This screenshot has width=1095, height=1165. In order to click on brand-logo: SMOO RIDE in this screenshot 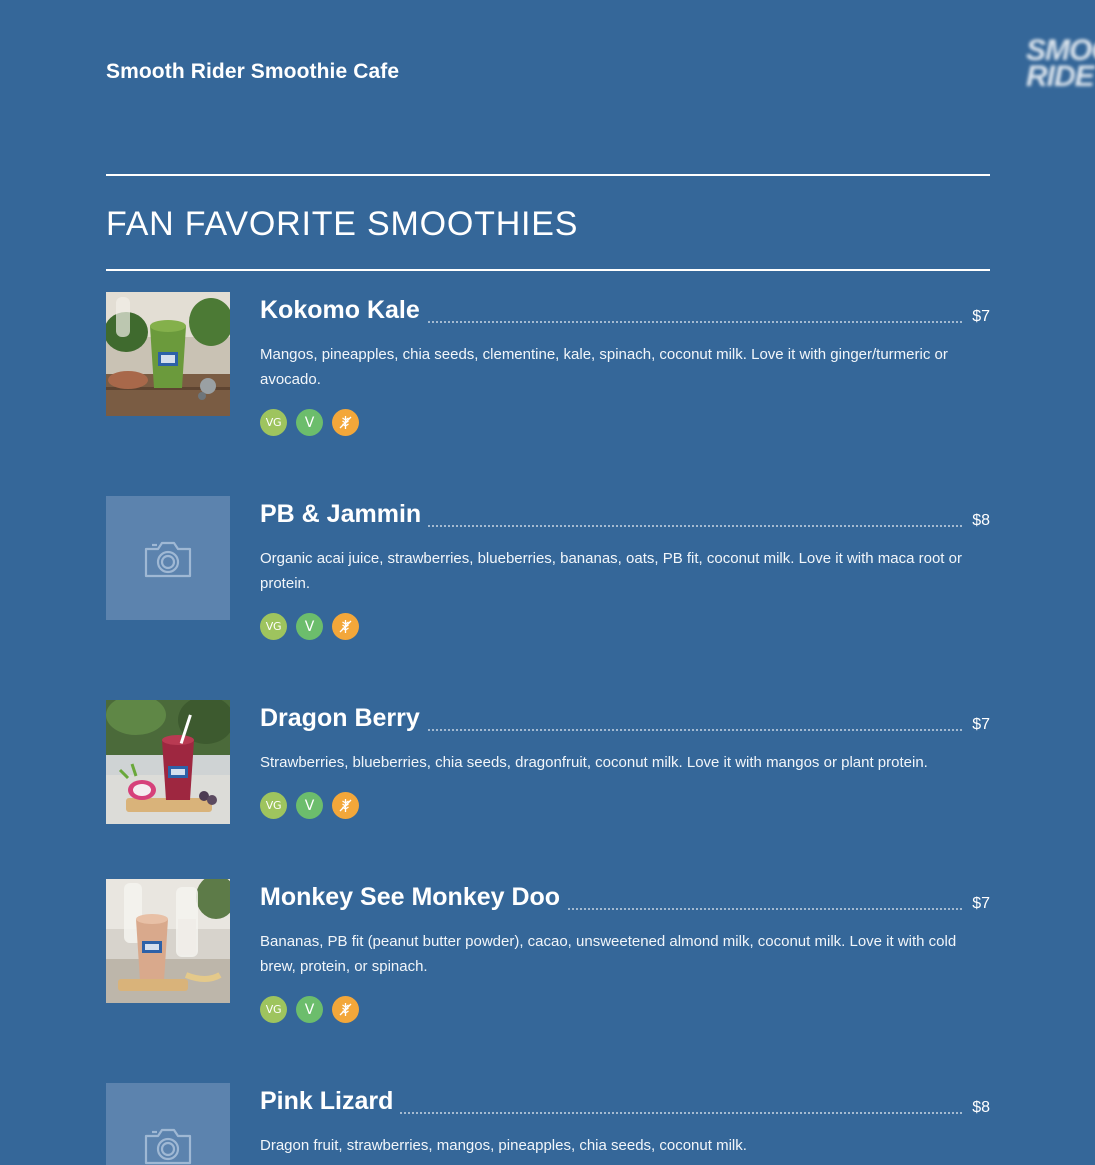, I will do `click(1059, 65)`.